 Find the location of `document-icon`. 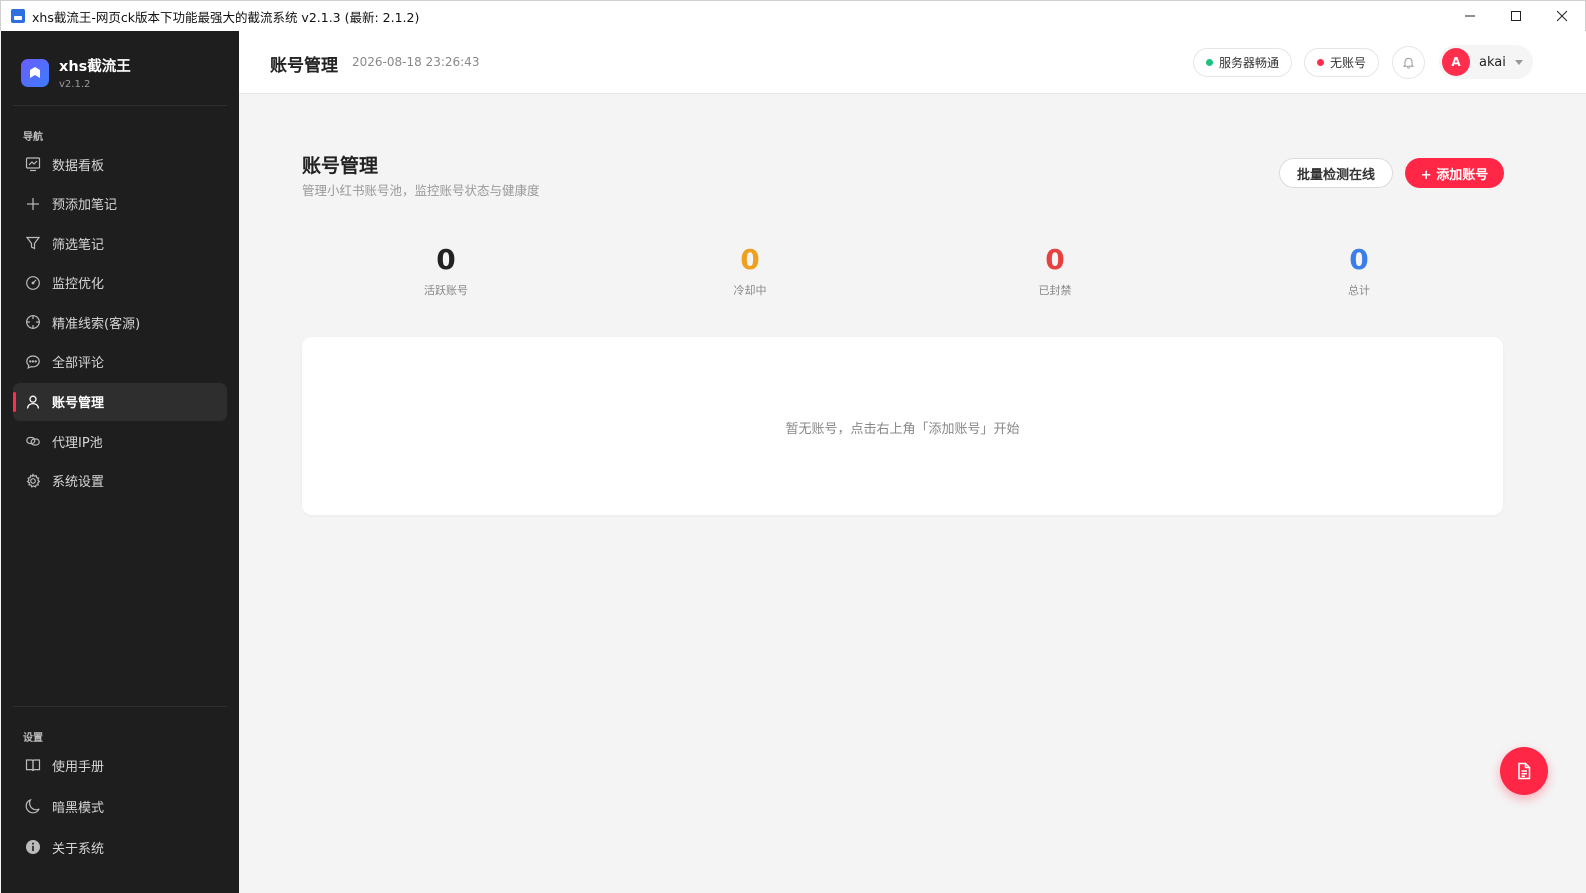

document-icon is located at coordinates (1524, 771).